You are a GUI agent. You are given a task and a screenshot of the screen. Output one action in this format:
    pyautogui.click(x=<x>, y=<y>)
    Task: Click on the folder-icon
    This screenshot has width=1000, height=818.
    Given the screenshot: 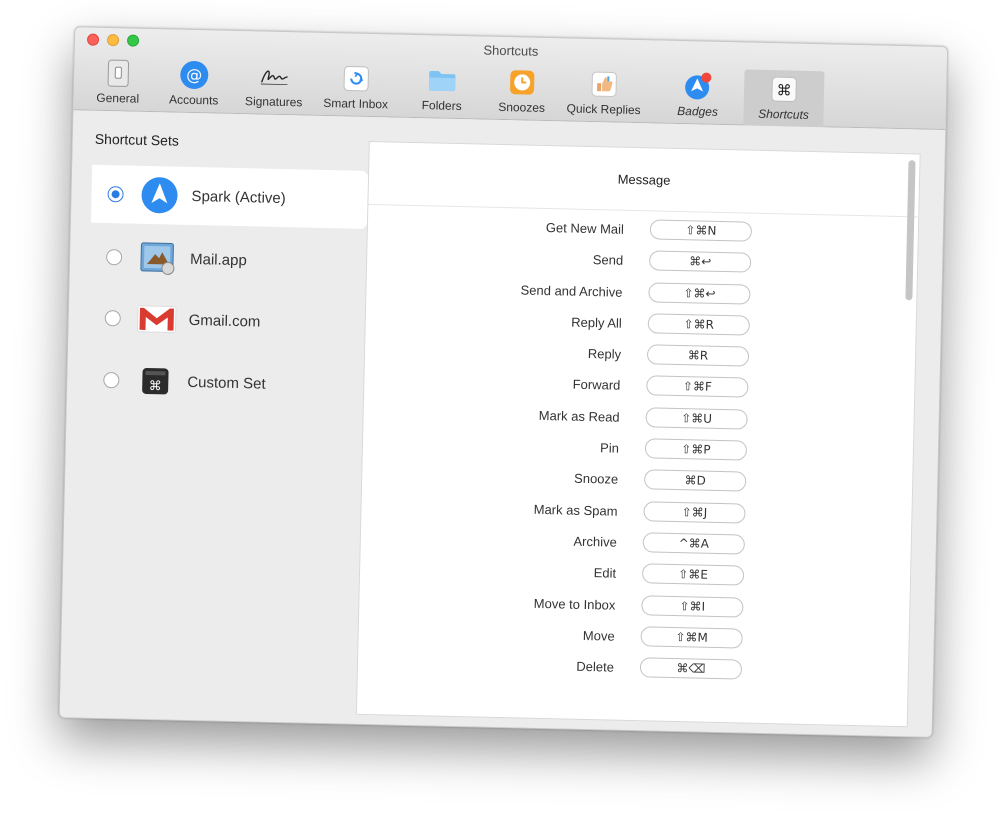 What is the action you would take?
    pyautogui.click(x=442, y=80)
    